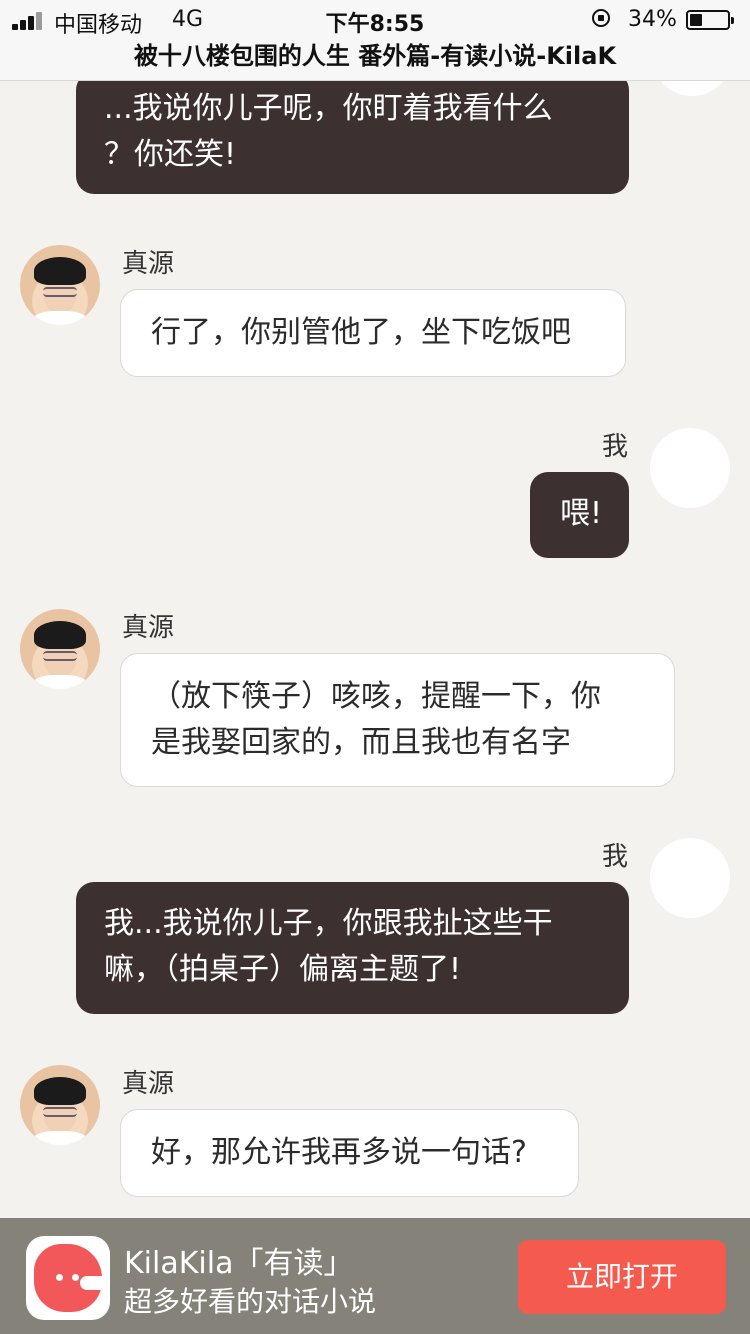  Describe the element at coordinates (352, 948) in the screenshot. I see `message-bubble: 我...我说你儿子，你跟我扯这些干 嘛，（拍桌子）偏离主题了!` at that location.